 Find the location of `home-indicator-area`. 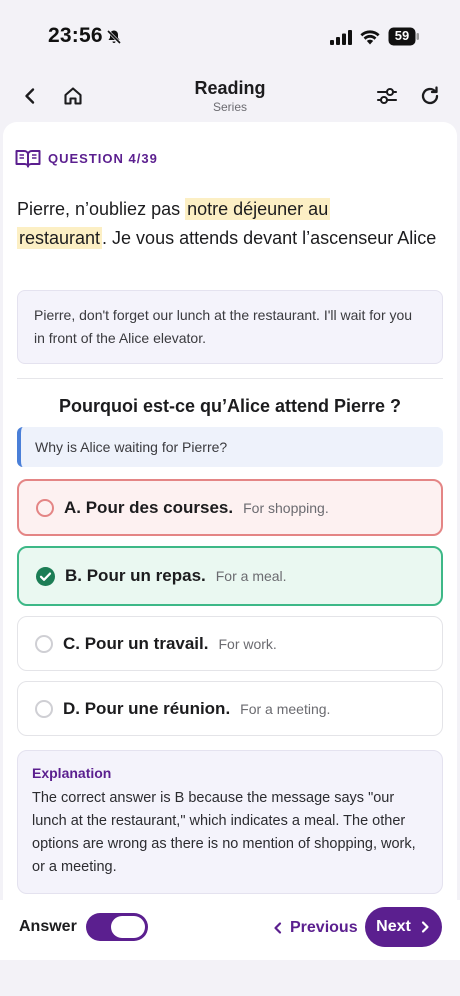

home-indicator-area is located at coordinates (230, 978).